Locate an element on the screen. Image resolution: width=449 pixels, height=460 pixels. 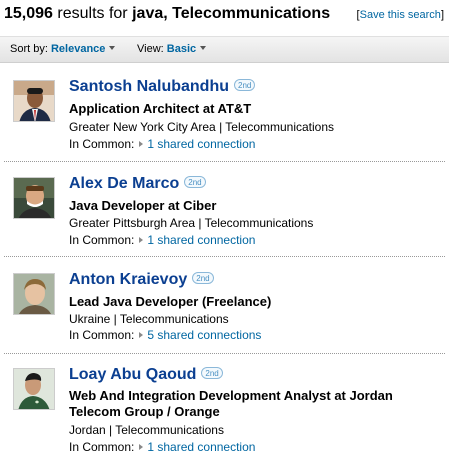
name-line: Santosh Nalubandhu 2nd is located at coordinates (162, 87).